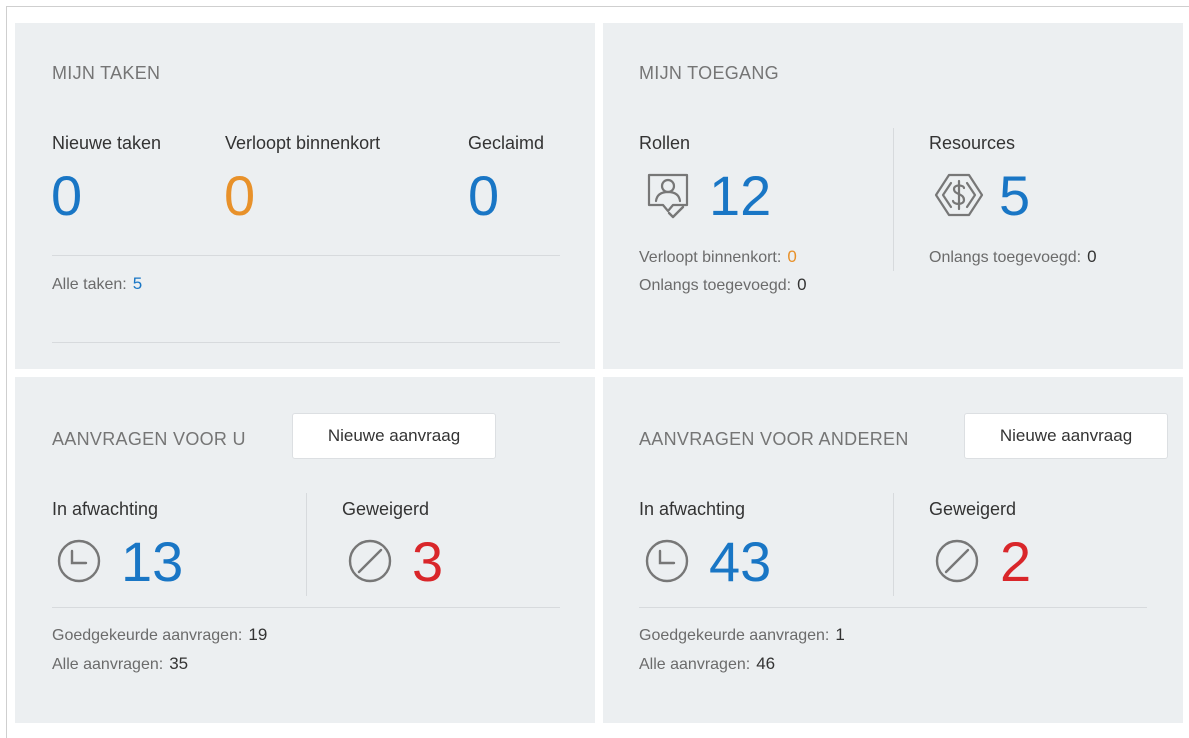 Image resolution: width=1189 pixels, height=738 pixels. What do you see at coordinates (1005, 257) in the screenshot?
I see `resources-recent-label: Onlangs toegevoegd:` at bounding box center [1005, 257].